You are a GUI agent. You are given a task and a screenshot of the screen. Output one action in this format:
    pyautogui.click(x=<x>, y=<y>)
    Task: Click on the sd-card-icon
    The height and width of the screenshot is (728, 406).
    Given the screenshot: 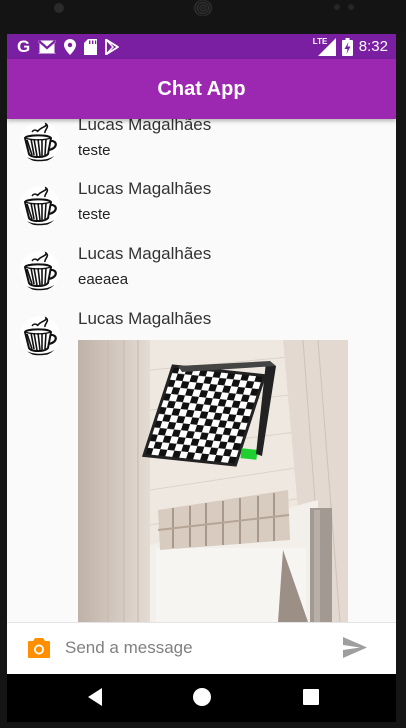 What is the action you would take?
    pyautogui.click(x=91, y=46)
    